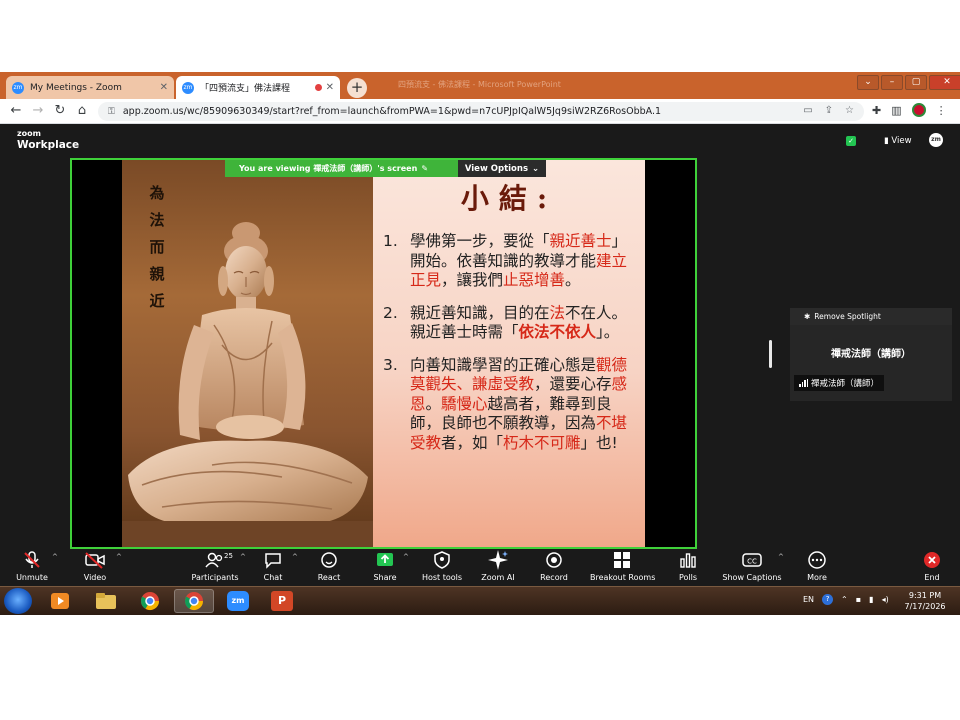  What do you see at coordinates (55, 557) in the screenshot?
I see `audio-options-chevron-icon: ^` at bounding box center [55, 557].